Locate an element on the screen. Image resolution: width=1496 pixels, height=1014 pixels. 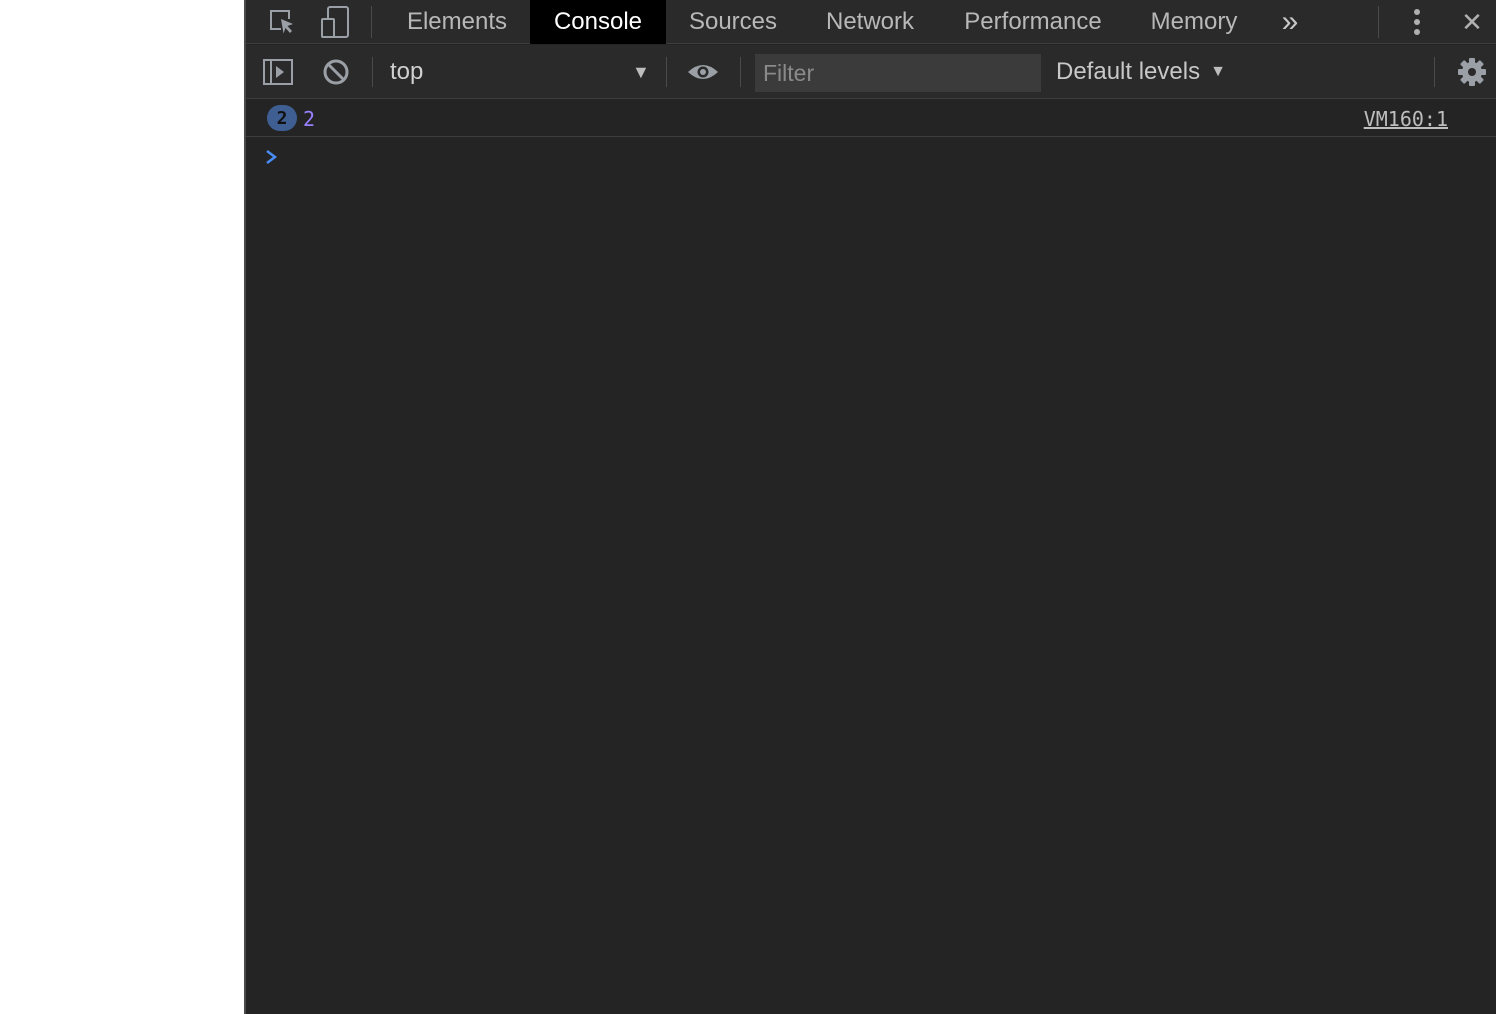
log-levels-dropdown: Default levels ▼ is located at coordinates (1141, 72).